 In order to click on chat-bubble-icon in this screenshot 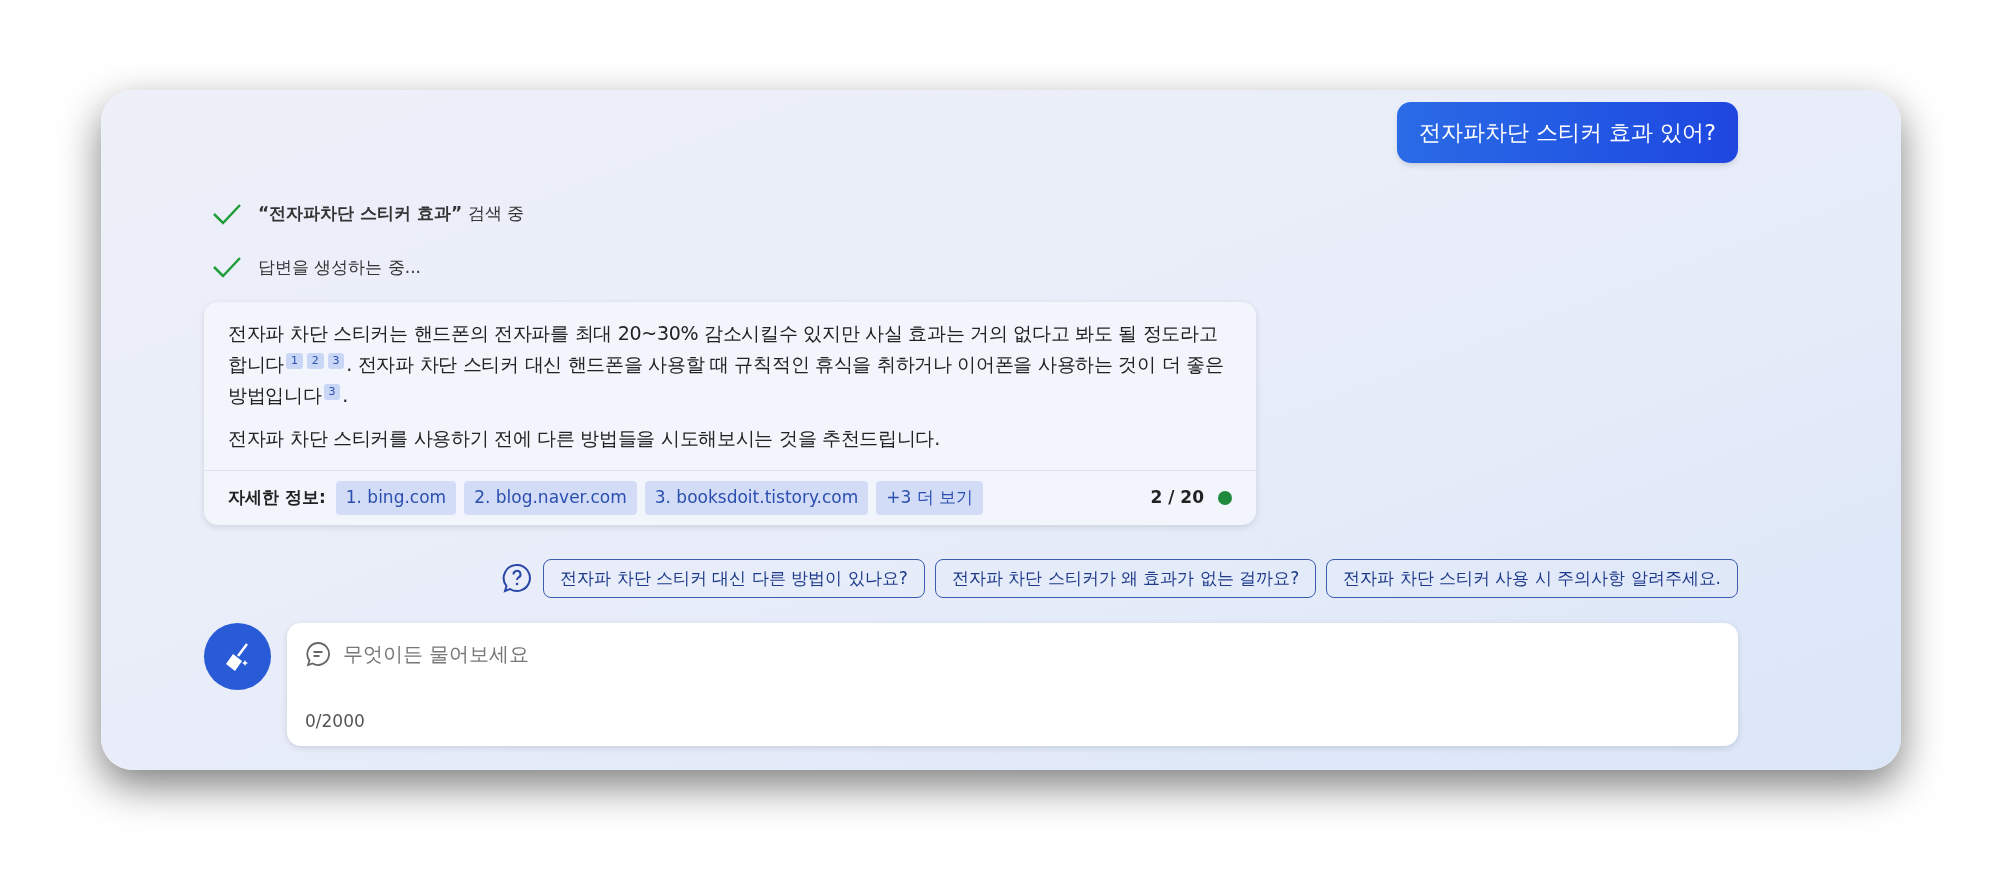, I will do `click(318, 654)`.